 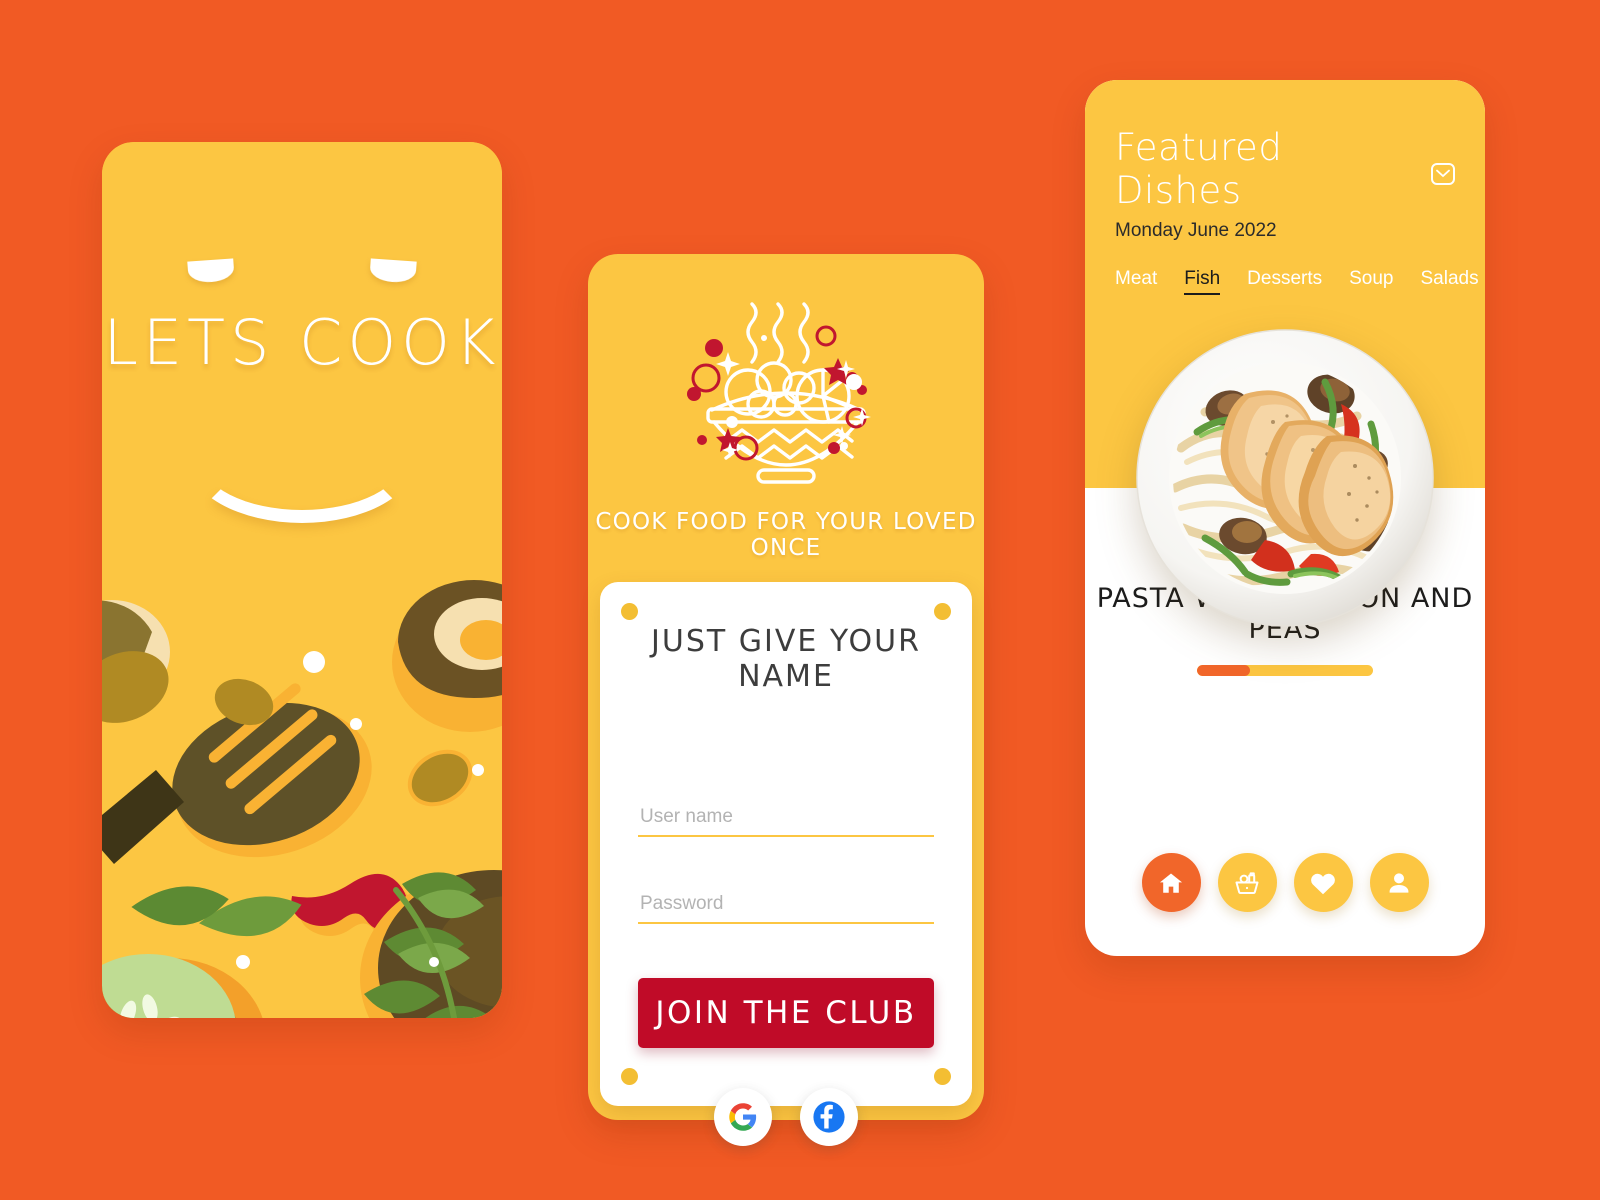 I want to click on heart-icon, so click(x=1323, y=883).